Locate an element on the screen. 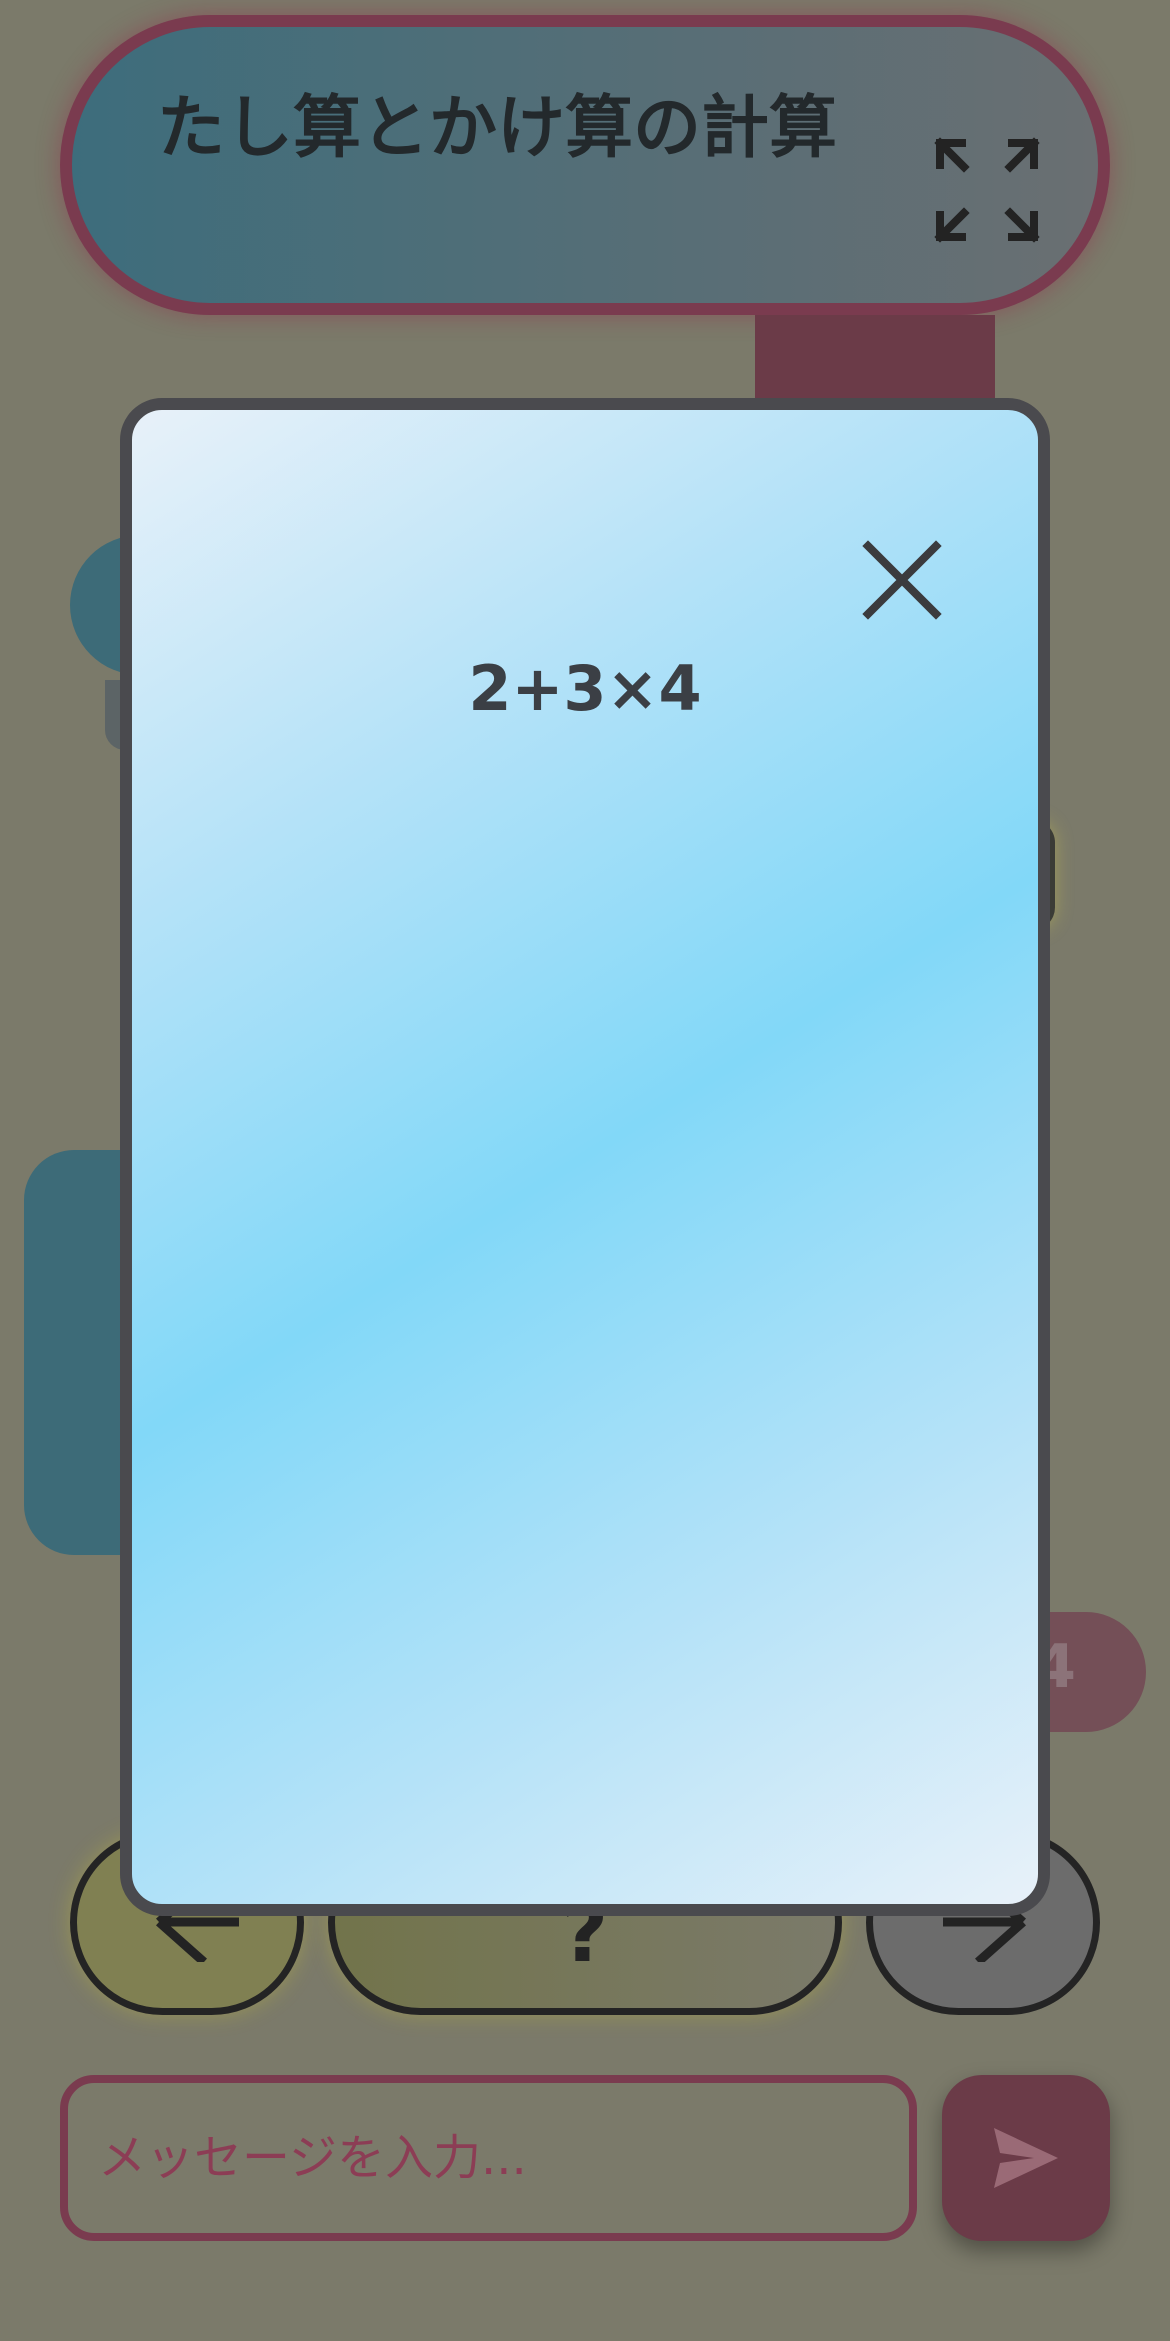 The image size is (1170, 2341). expand-button is located at coordinates (987, 190).